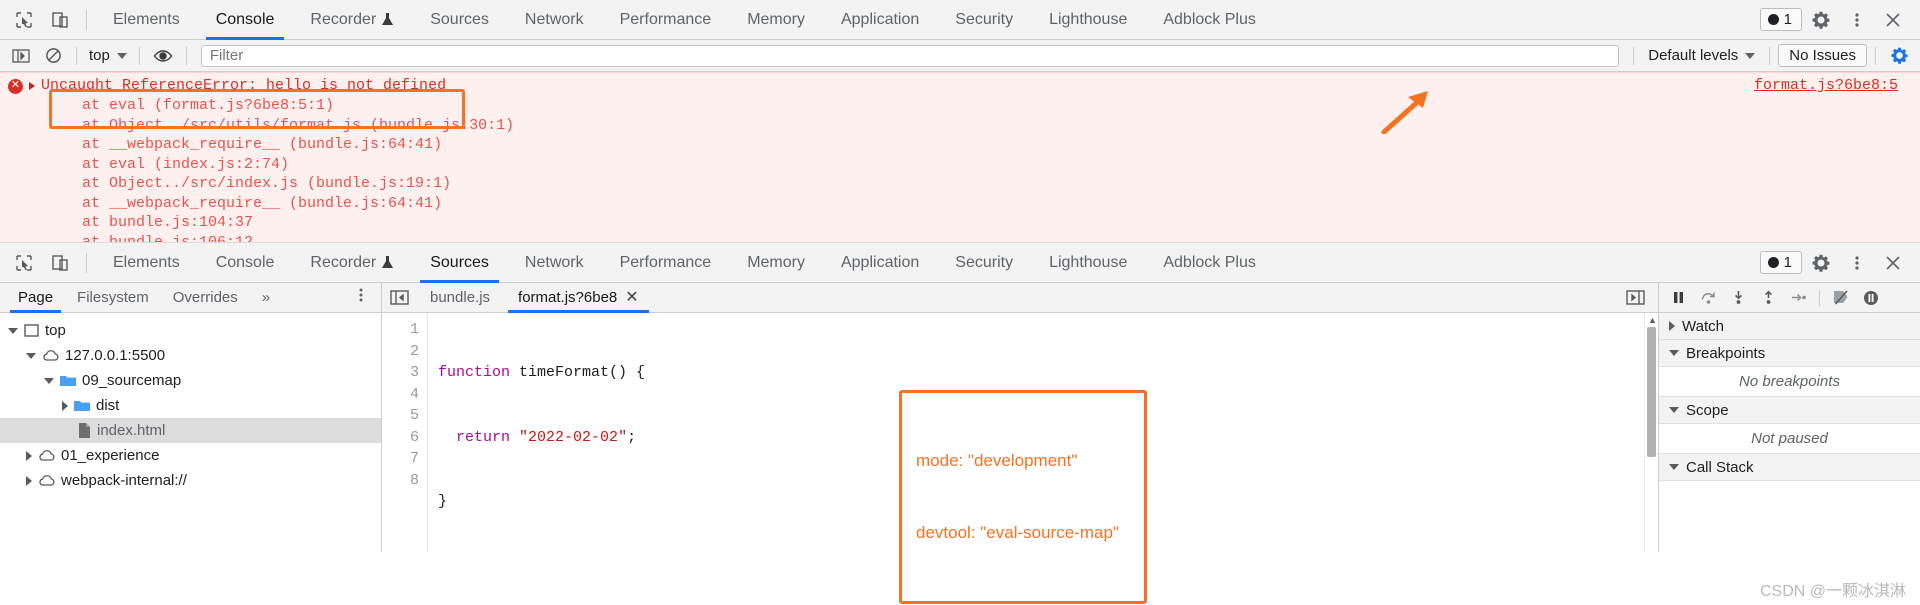 Image resolution: width=1920 pixels, height=605 pixels. What do you see at coordinates (266, 298) in the screenshot?
I see `nav-tab-more: »` at bounding box center [266, 298].